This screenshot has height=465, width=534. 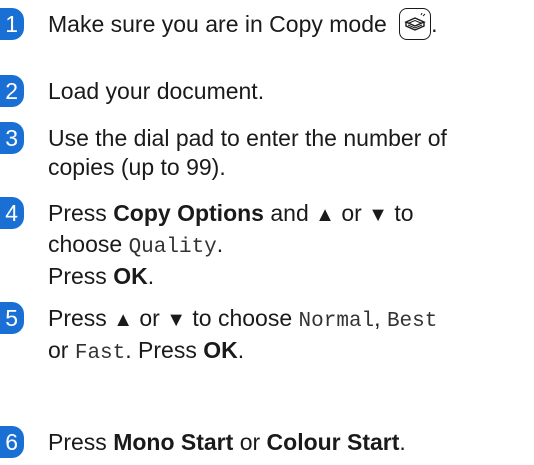 What do you see at coordinates (12, 442) in the screenshot?
I see `step-number-badge: 6` at bounding box center [12, 442].